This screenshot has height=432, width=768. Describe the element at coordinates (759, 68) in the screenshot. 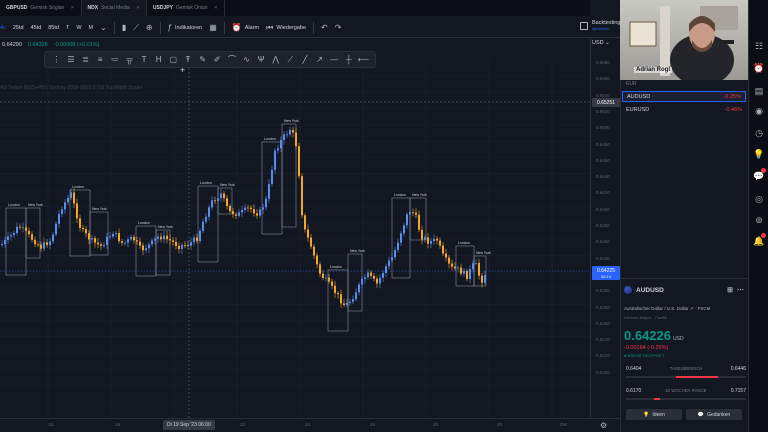

I see `alerts-icon: ⏰` at that location.